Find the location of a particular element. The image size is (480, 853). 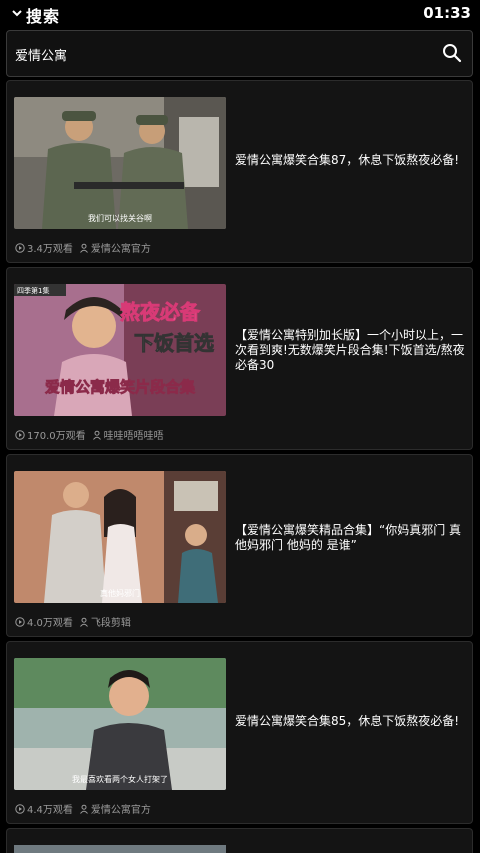

search-icon is located at coordinates (452, 53).